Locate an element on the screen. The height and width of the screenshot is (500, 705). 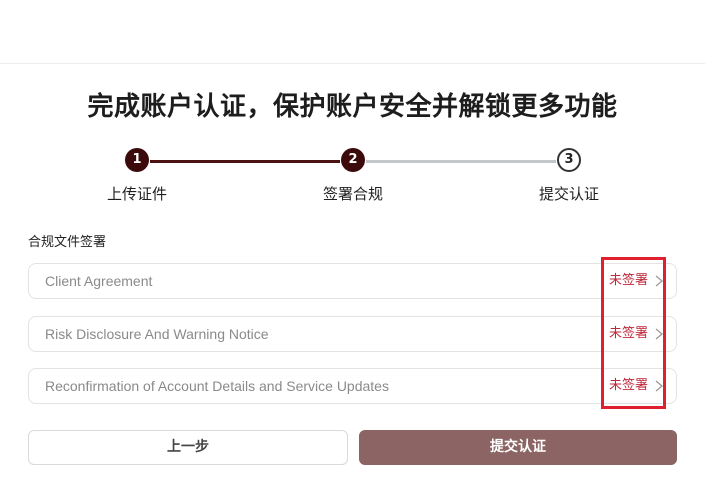
step-3-label: 提交认证 is located at coordinates (568, 194).